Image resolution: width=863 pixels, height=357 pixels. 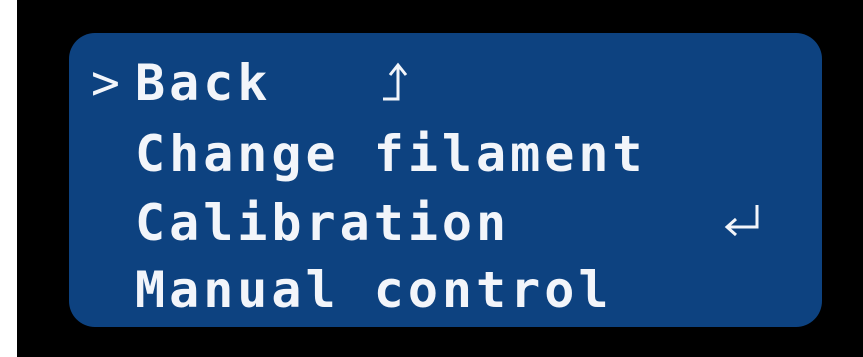 What do you see at coordinates (323, 223) in the screenshot?
I see `menu-item-label: Calibration` at bounding box center [323, 223].